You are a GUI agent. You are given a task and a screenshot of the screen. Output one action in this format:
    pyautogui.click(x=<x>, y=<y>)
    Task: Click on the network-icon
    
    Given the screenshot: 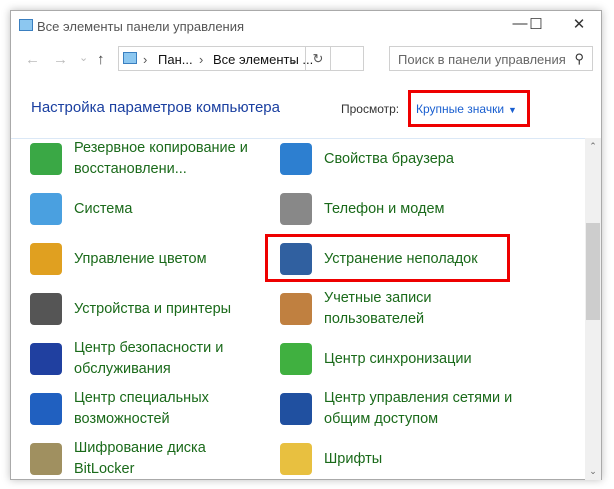 What is the action you would take?
    pyautogui.click(x=296, y=409)
    